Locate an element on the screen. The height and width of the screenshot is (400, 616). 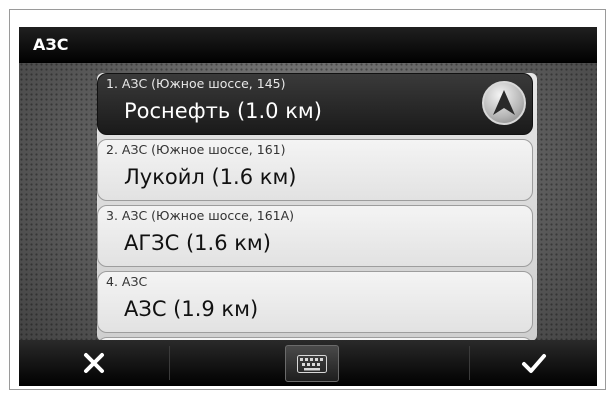
cancel-button is located at coordinates (94, 363).